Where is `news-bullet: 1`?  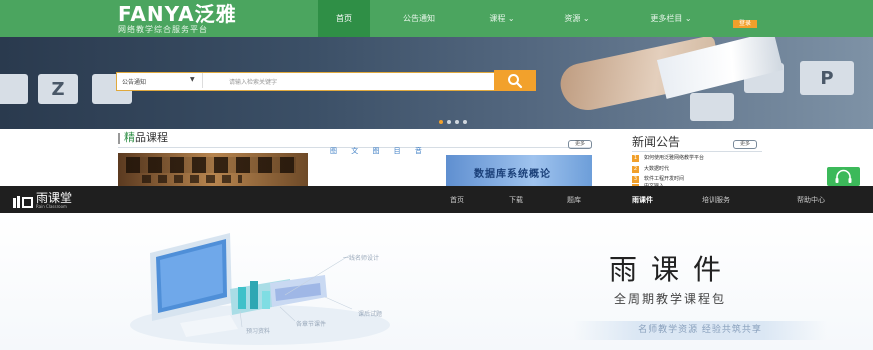
news-bullet: 1 is located at coordinates (635, 158).